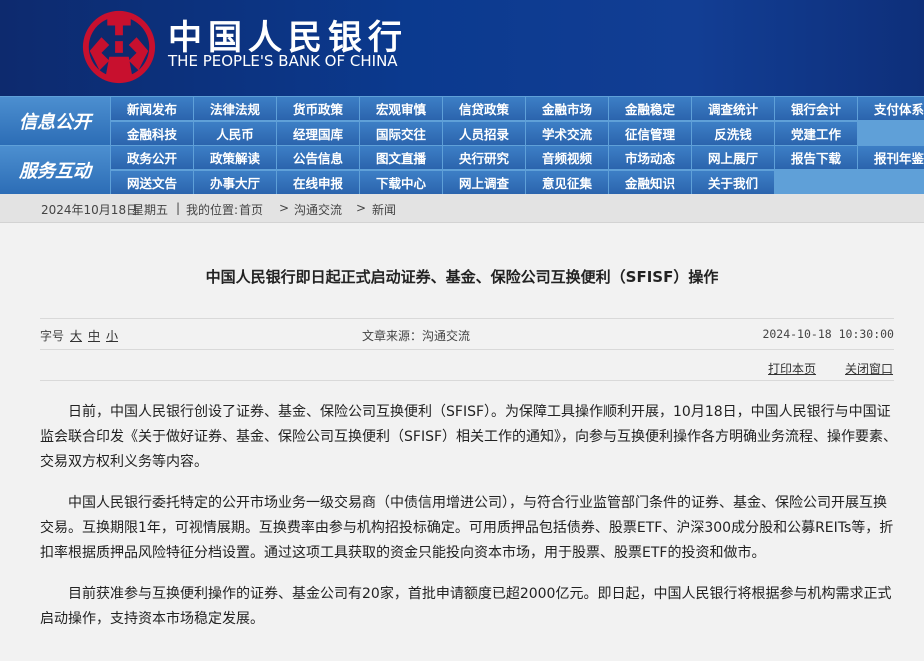 This screenshot has height=661, width=924. Describe the element at coordinates (55, 170) in the screenshot. I see `service-interaction-label: 服务互动` at that location.